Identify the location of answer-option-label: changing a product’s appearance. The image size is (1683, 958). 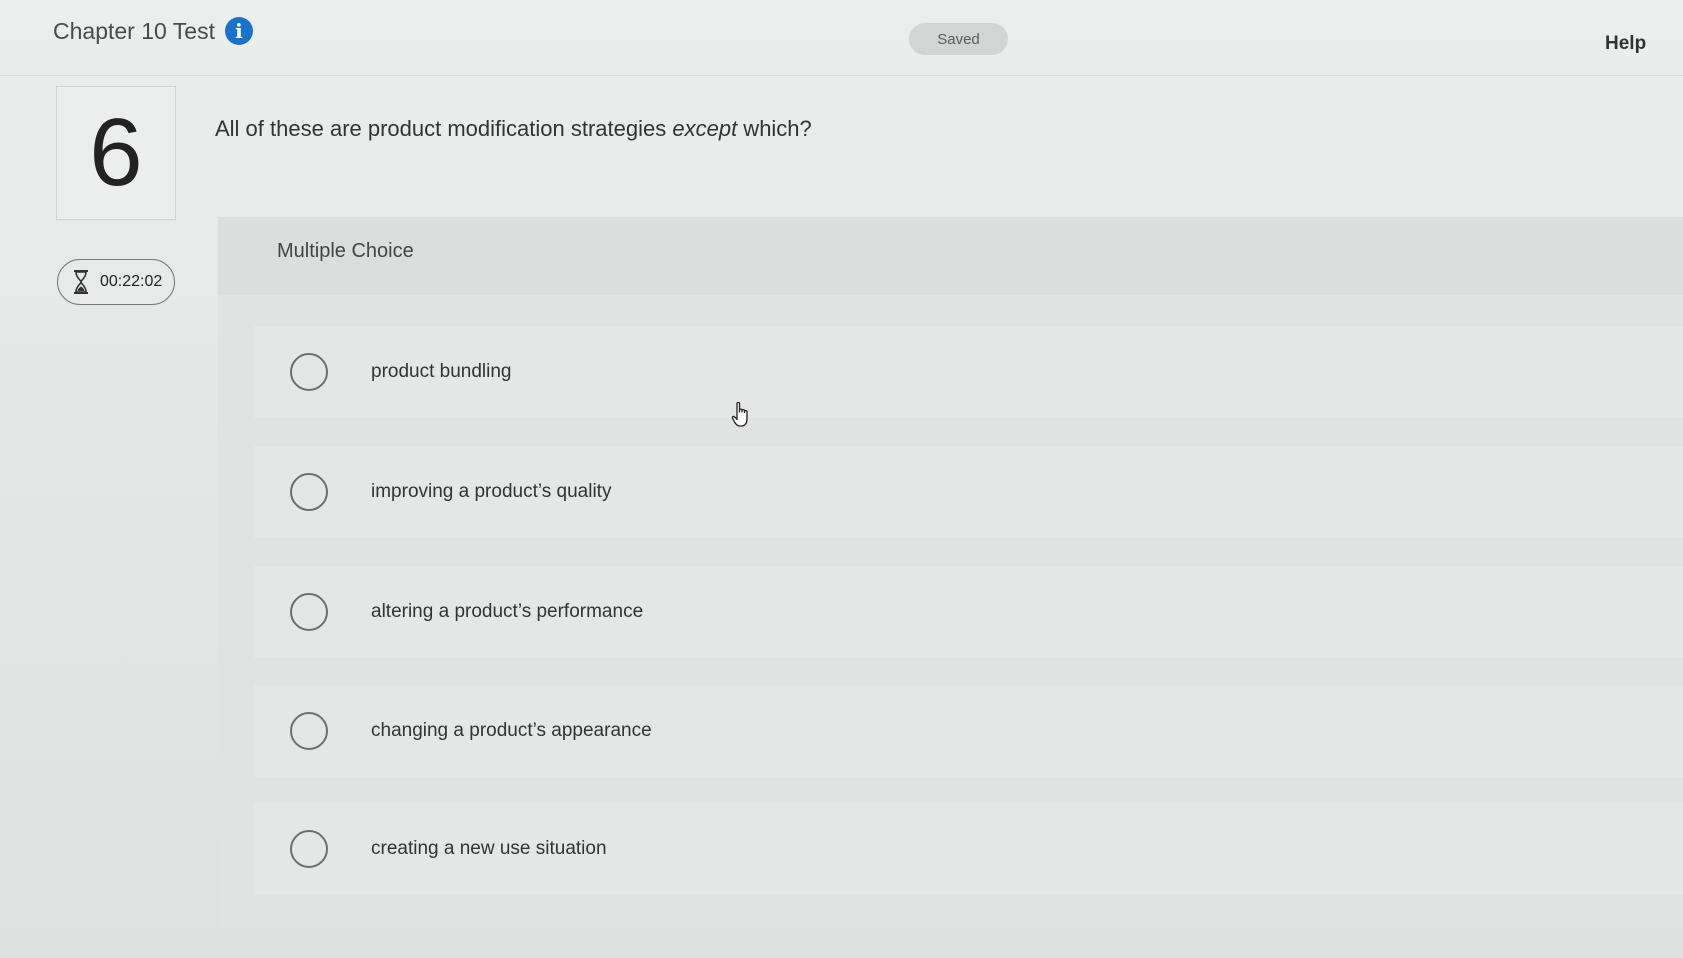
(511, 730).